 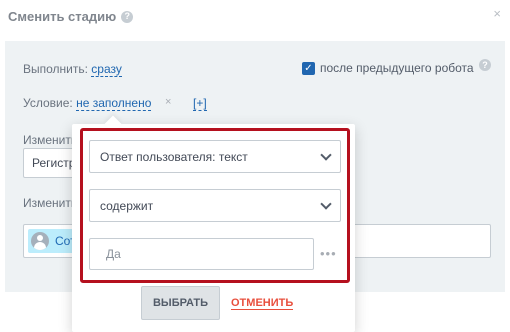 I want to click on dialog-title-text: Сменить стадию, so click(x=62, y=16).